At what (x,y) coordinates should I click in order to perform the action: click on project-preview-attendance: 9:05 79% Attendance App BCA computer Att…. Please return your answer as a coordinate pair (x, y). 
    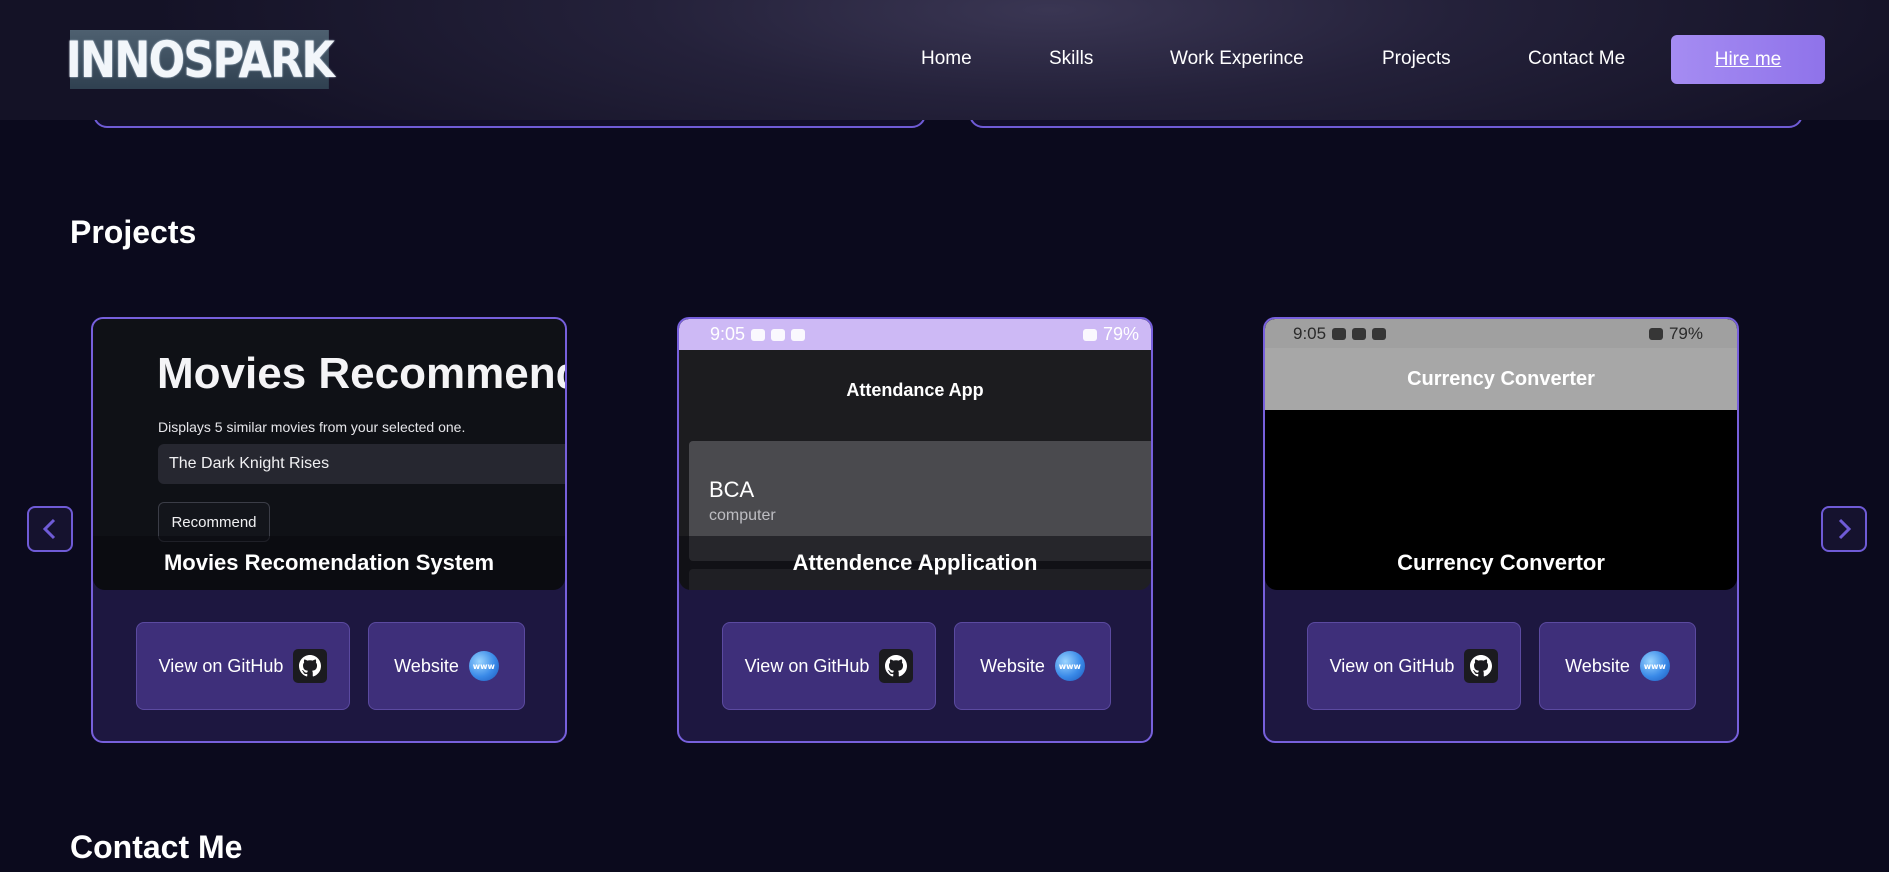
    Looking at the image, I should click on (915, 454).